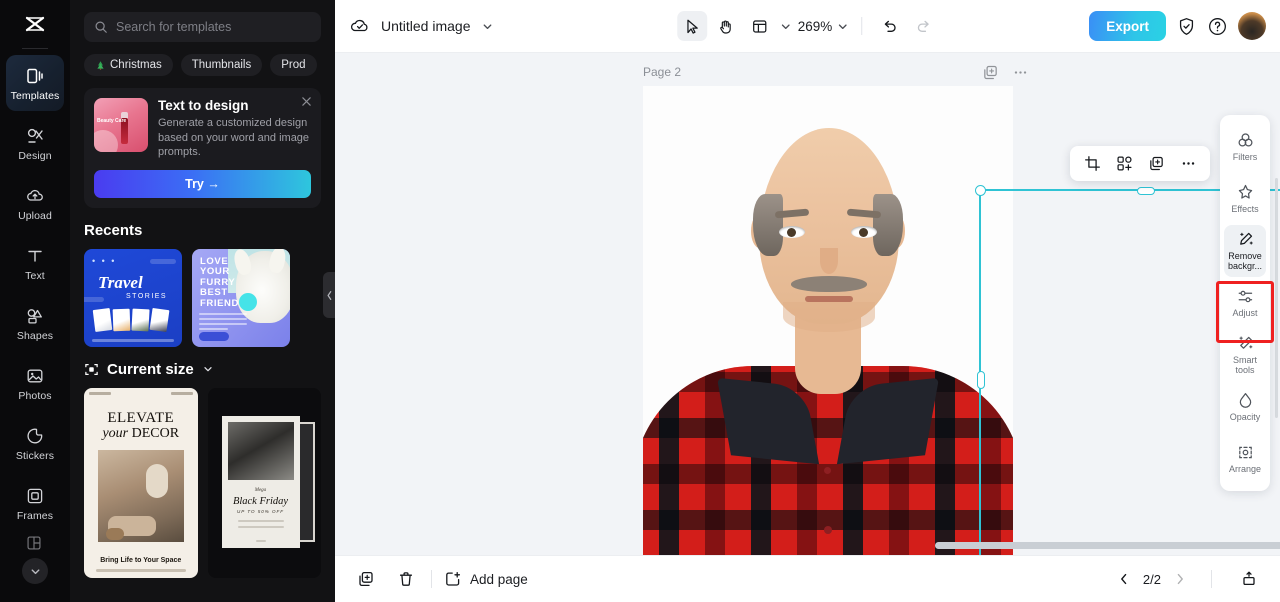 The height and width of the screenshot is (602, 1280). Describe the element at coordinates (1180, 579) in the screenshot. I see `next-page-button` at that location.